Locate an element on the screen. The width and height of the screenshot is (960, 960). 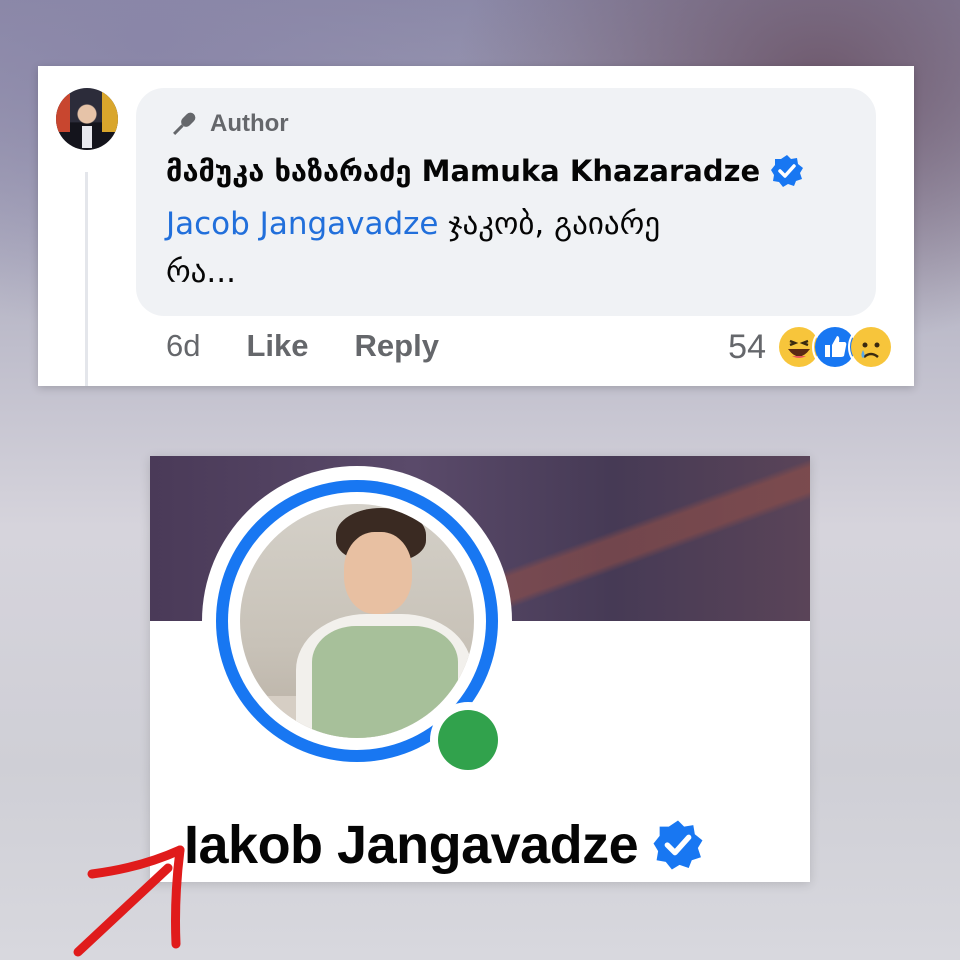
commenter-name: მამუკა ხაზარაძე Mamuka Khazaradze is located at coordinates (463, 171).